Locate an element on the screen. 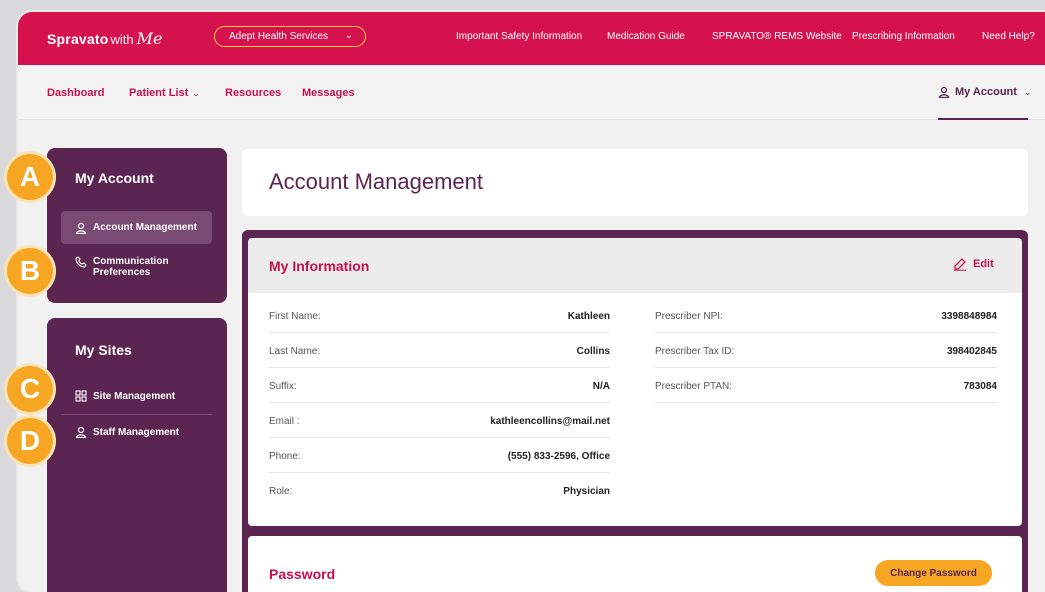 The image size is (1045, 592). my-account-menu: My Account ⌄ is located at coordinates (984, 92).